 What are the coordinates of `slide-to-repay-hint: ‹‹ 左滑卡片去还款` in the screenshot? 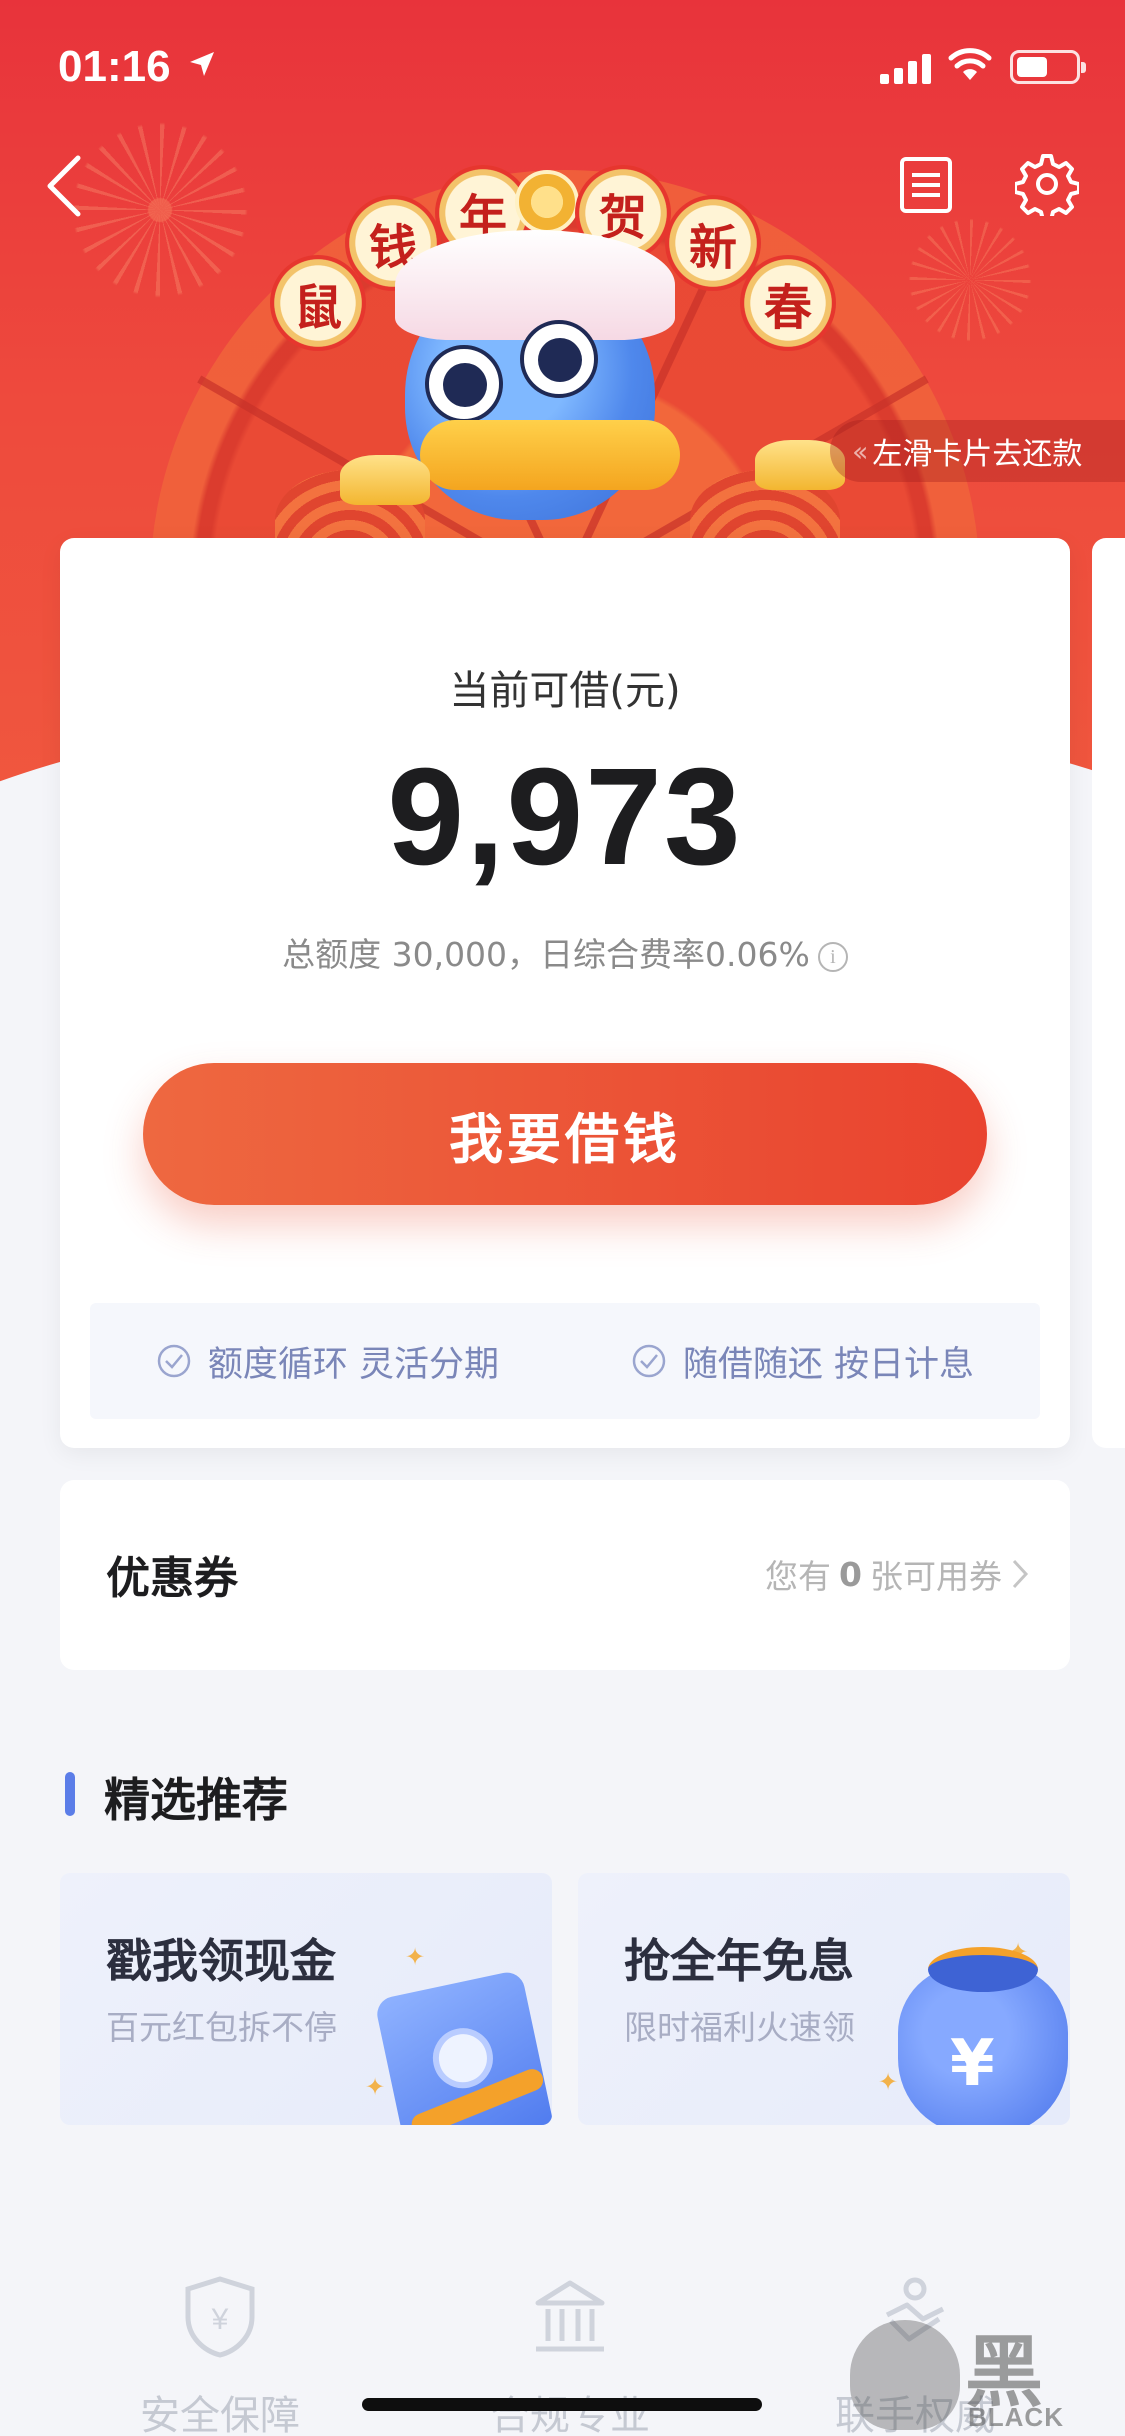 It's located at (977, 451).